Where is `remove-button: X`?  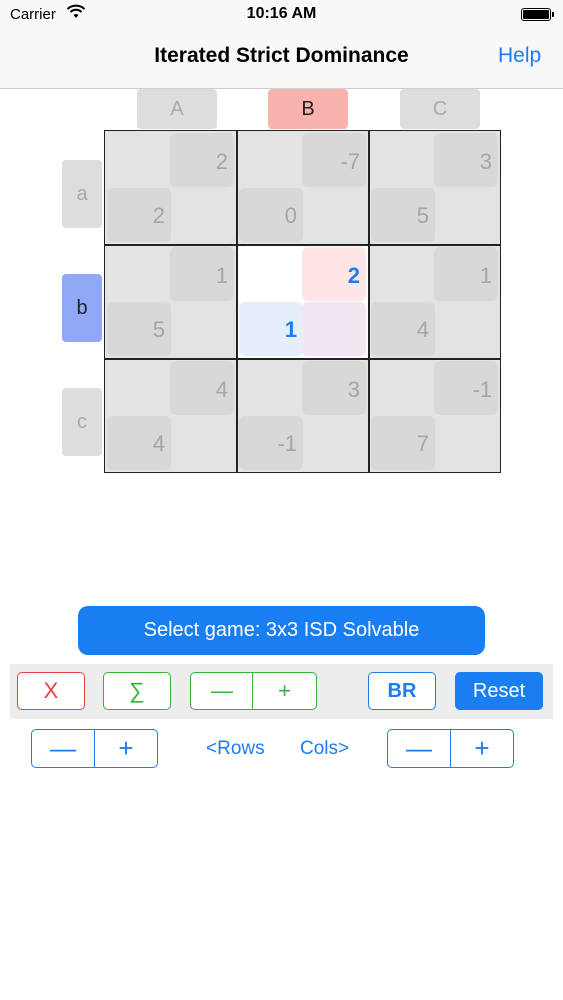 remove-button: X is located at coordinates (51, 691).